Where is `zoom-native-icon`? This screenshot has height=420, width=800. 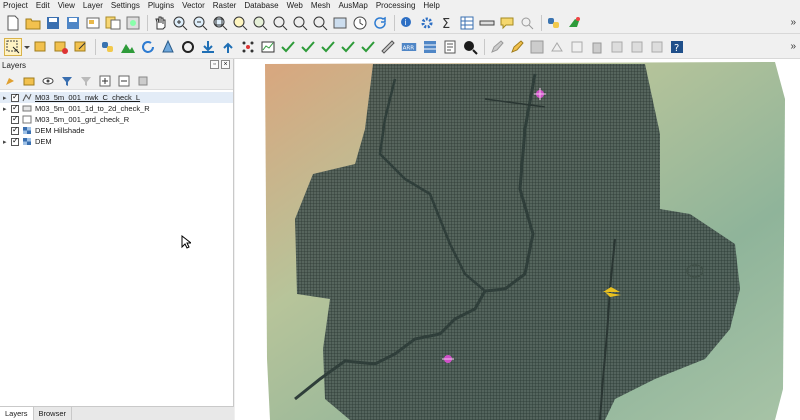 zoom-native-icon is located at coordinates (280, 23).